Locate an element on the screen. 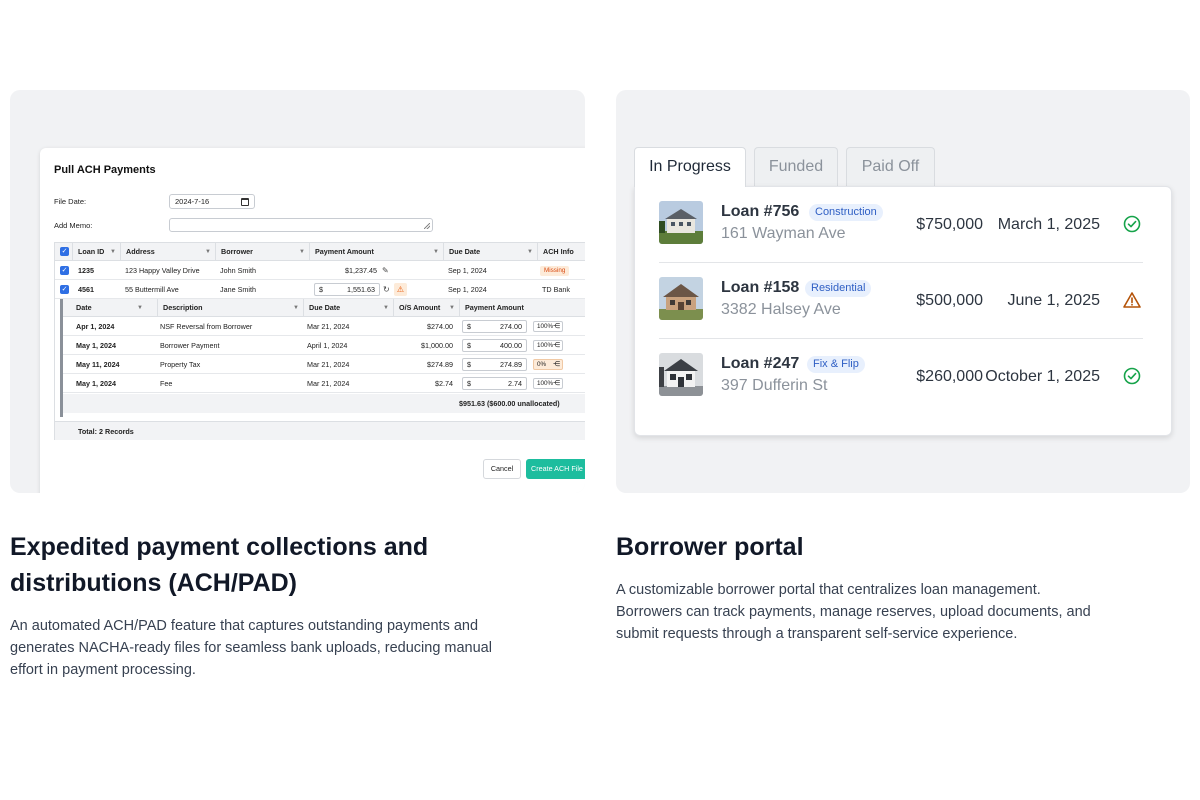  sub-amount-input: $2.74 is located at coordinates (494, 383).